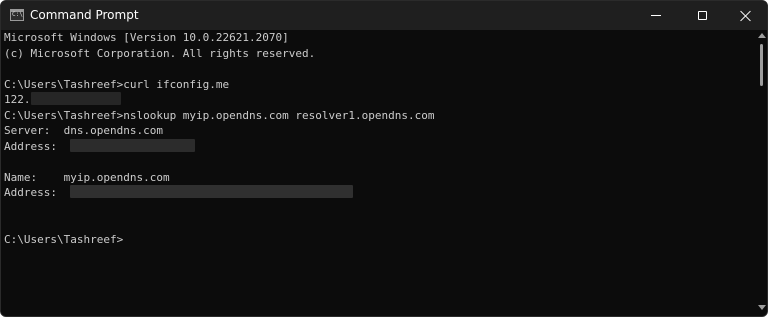 Image resolution: width=768 pixels, height=317 pixels. Describe the element at coordinates (84, 15) in the screenshot. I see `window-title: Command Prompt` at that location.